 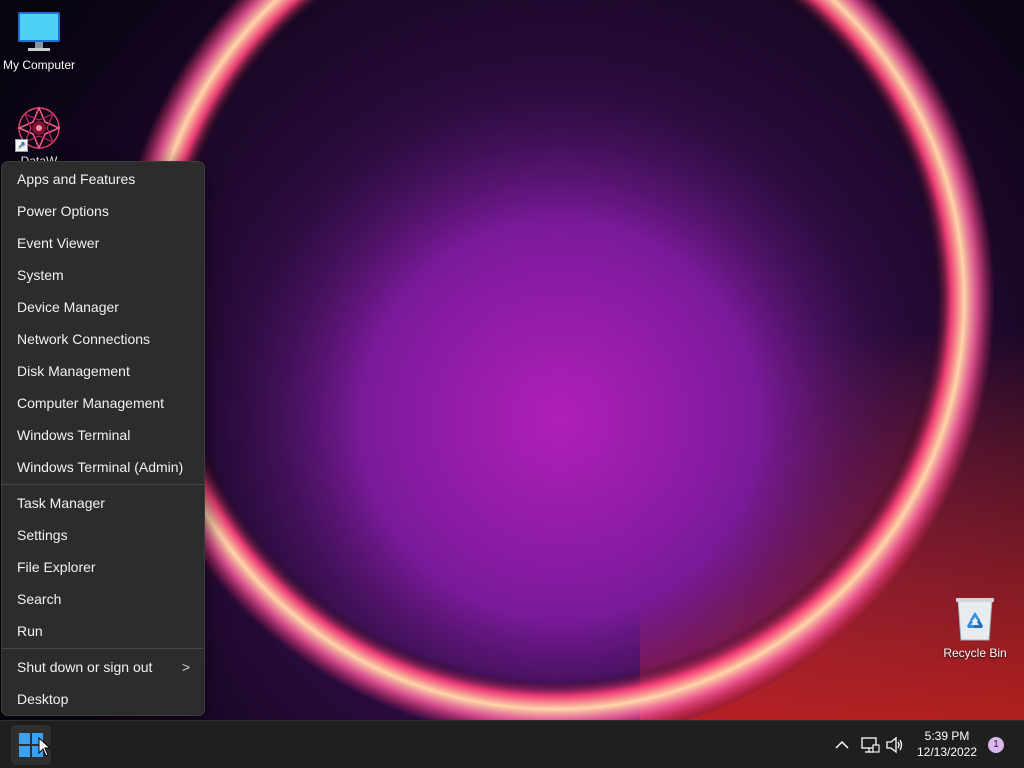 I want to click on chevron-up-icon, so click(x=842, y=745).